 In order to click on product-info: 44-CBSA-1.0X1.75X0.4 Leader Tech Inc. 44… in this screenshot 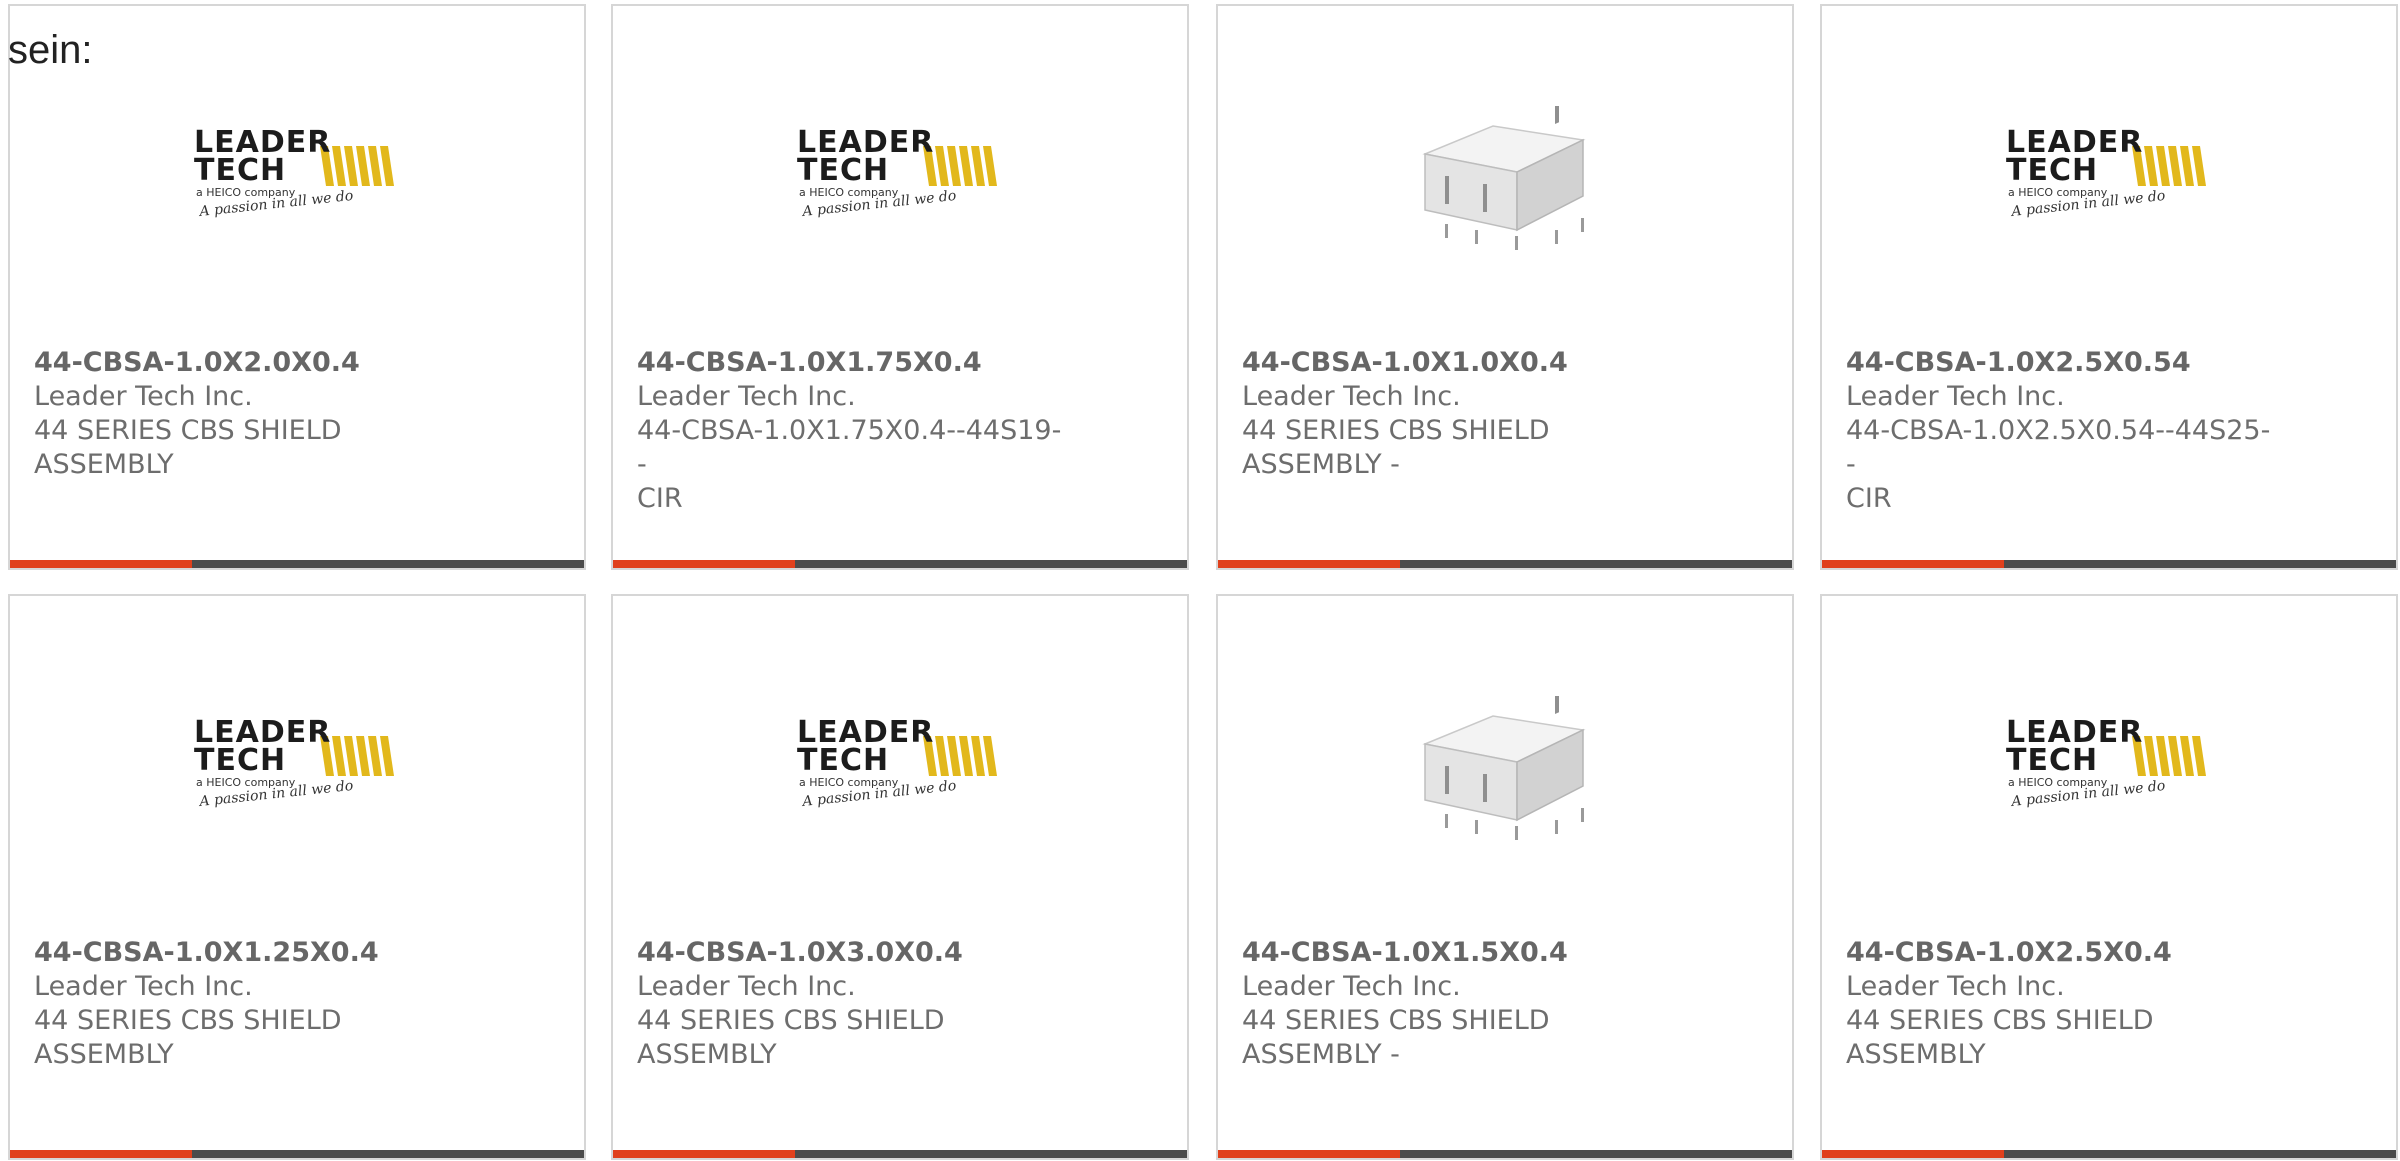, I will do `click(852, 431)`.